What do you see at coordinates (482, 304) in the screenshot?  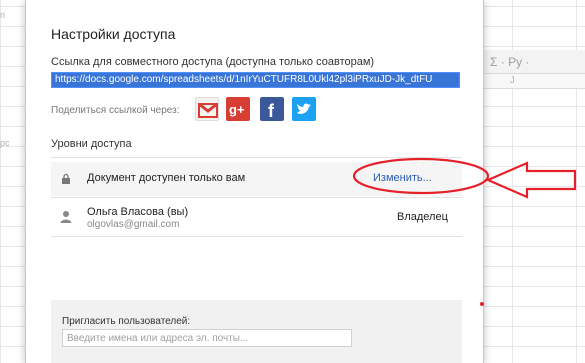 I see `annotation-dot` at bounding box center [482, 304].